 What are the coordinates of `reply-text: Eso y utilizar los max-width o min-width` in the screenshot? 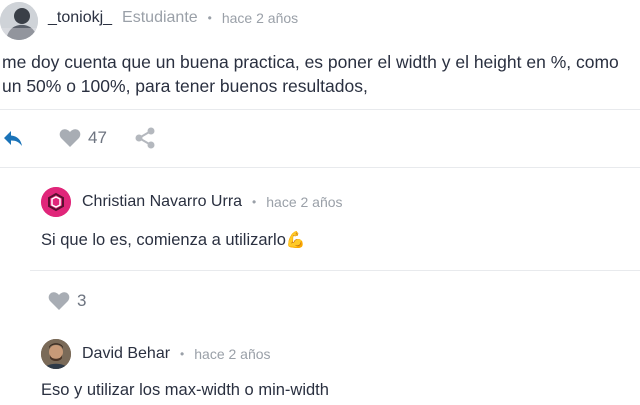 It's located at (185, 390).